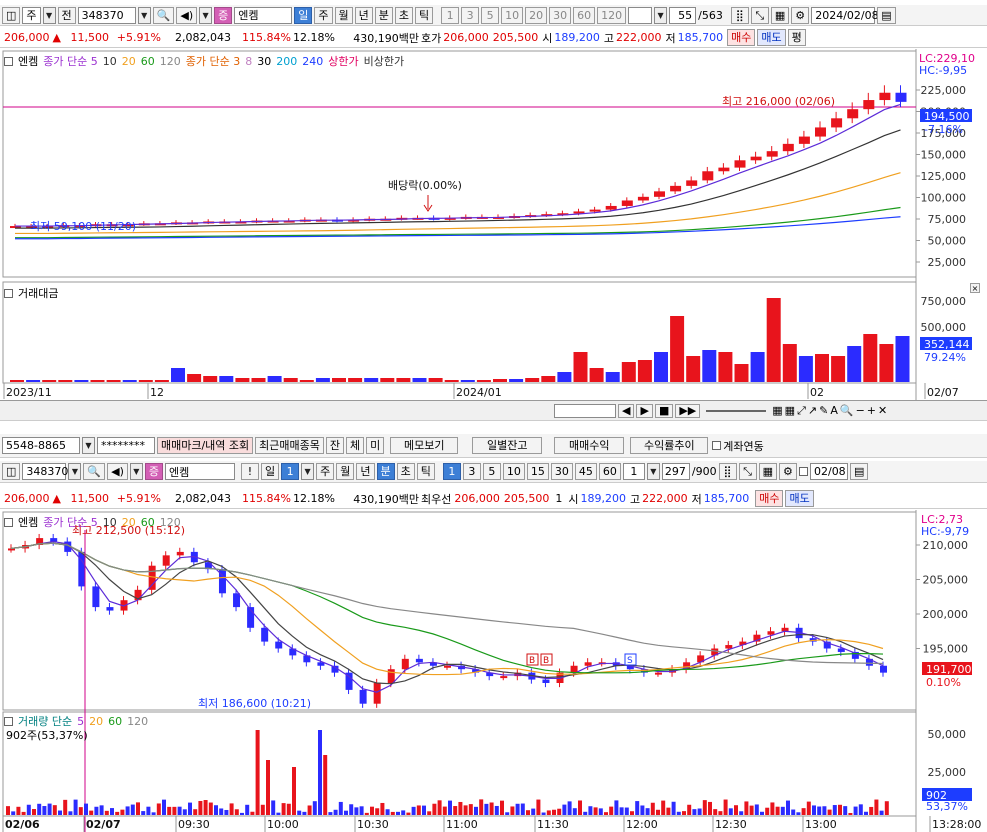 The width and height of the screenshot is (987, 832). I want to click on plus-icon: +, so click(871, 410).